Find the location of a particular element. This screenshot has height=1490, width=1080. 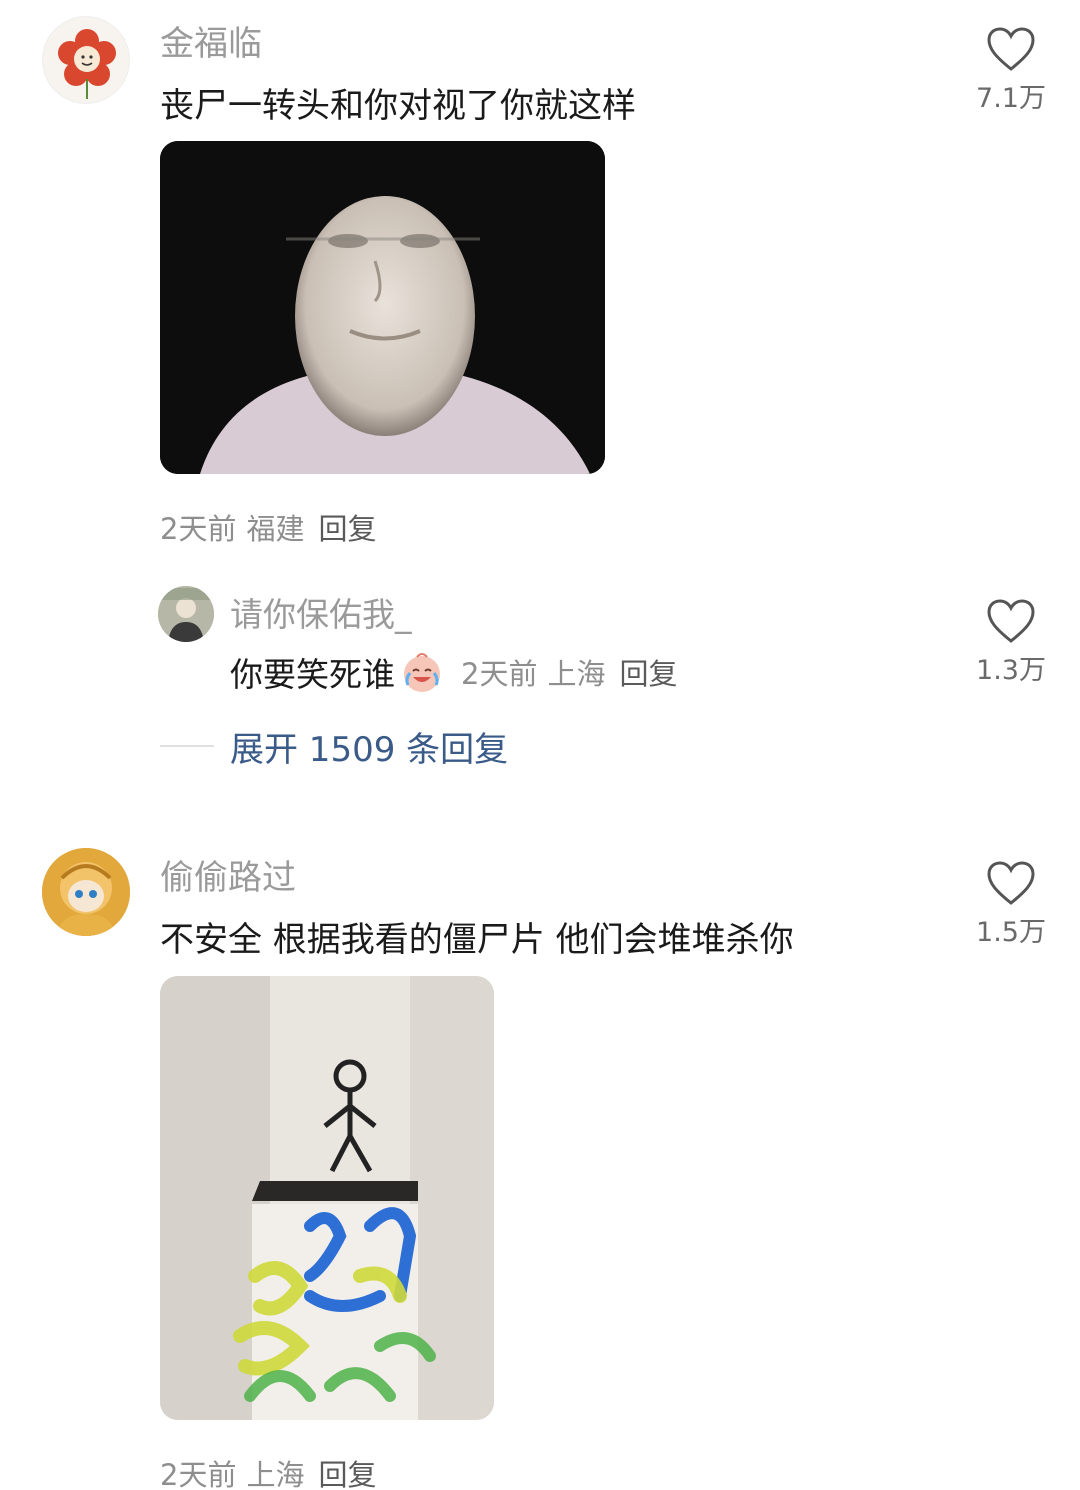

comment-meta: 2天前 上海 回复 is located at coordinates (268, 1471).